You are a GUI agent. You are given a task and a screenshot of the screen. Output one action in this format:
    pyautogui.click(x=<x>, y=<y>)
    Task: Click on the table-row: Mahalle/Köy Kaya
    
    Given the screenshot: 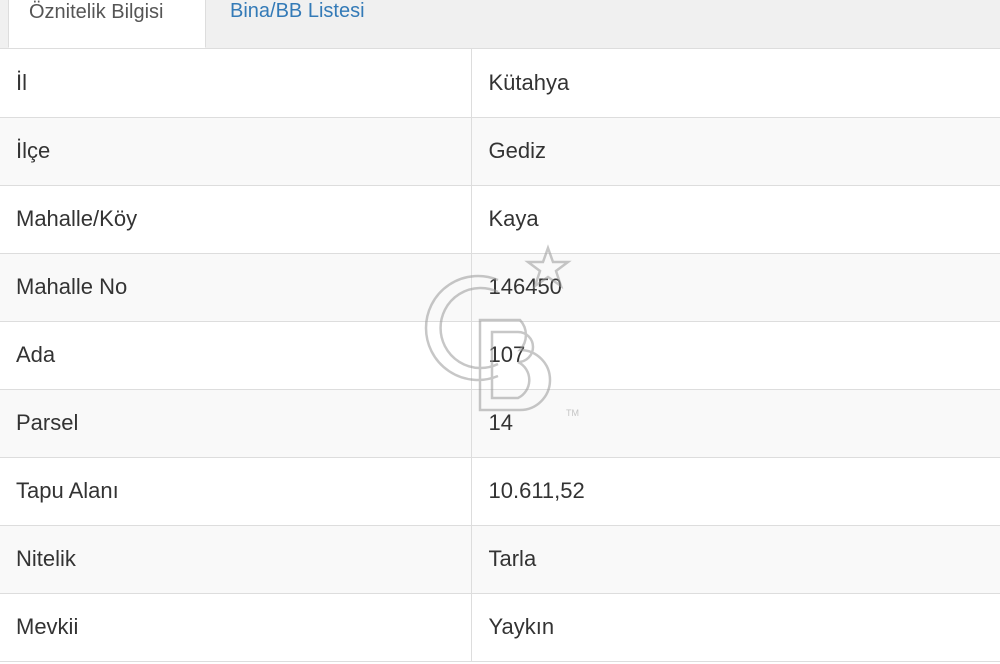 What is the action you would take?
    pyautogui.click(x=500, y=219)
    